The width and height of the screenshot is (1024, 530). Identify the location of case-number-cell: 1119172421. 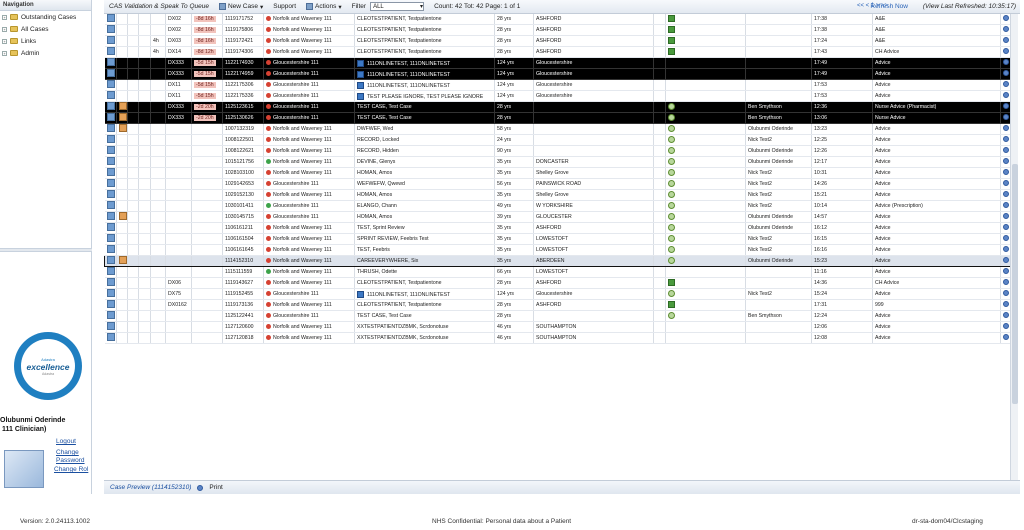
(243, 41).